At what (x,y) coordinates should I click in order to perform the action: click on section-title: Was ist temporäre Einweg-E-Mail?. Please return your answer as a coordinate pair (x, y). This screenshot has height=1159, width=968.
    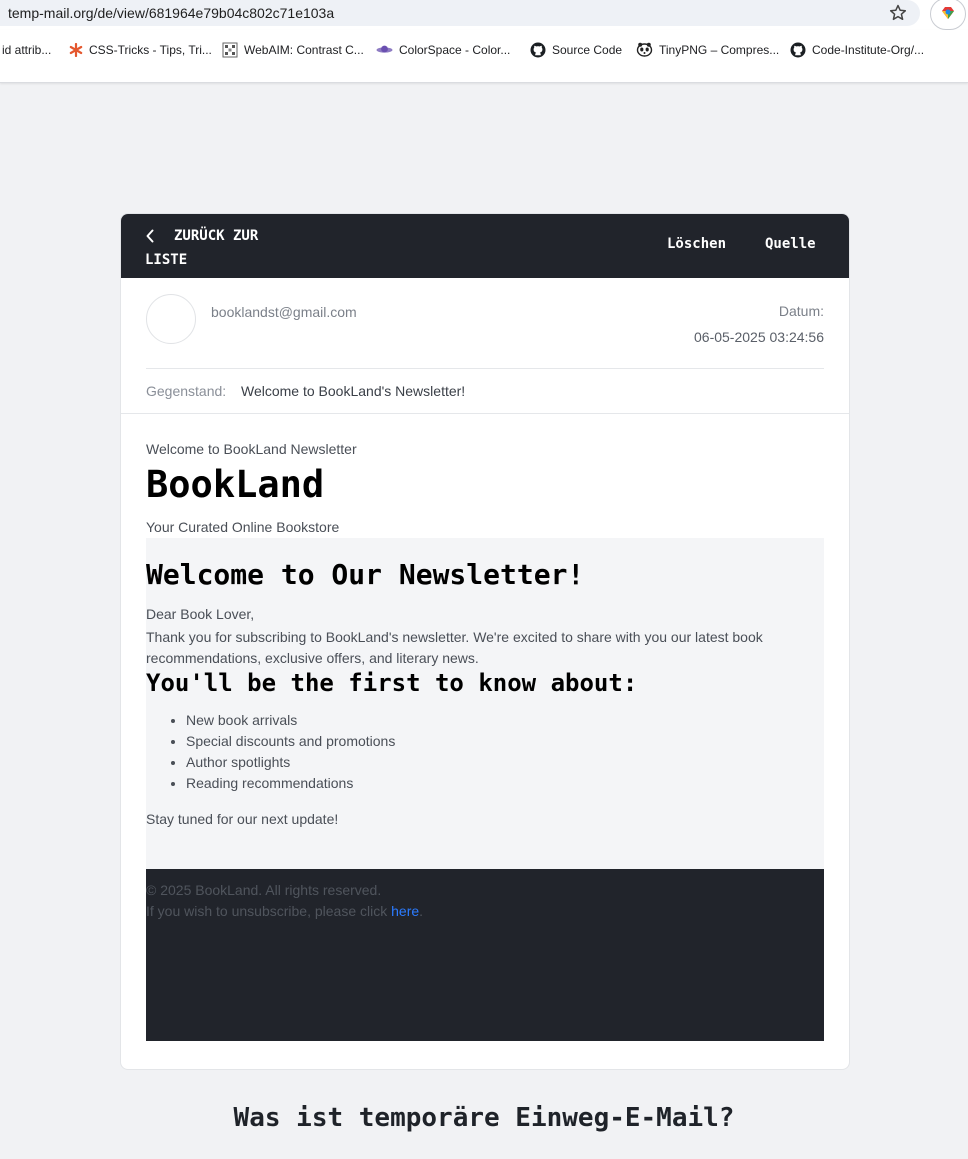
    Looking at the image, I should click on (484, 1118).